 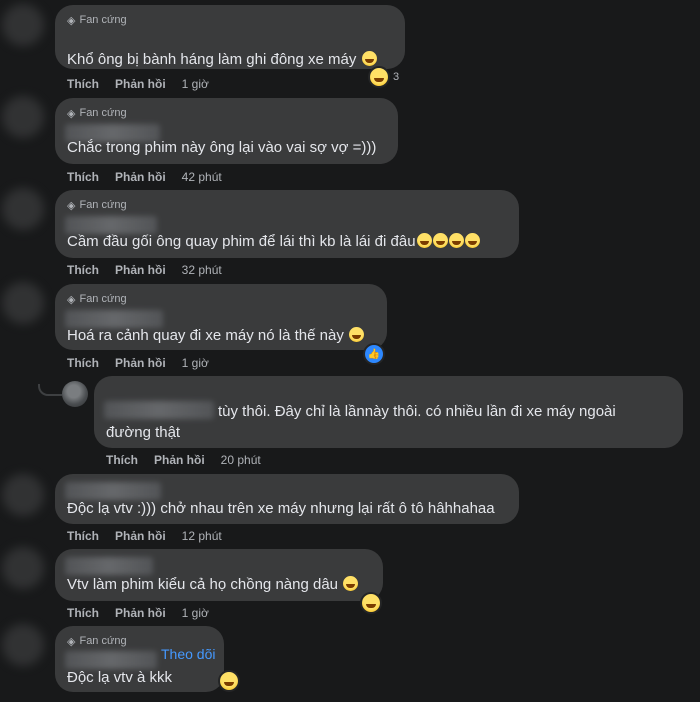 What do you see at coordinates (202, 536) in the screenshot?
I see `timestamp: 12 phút` at bounding box center [202, 536].